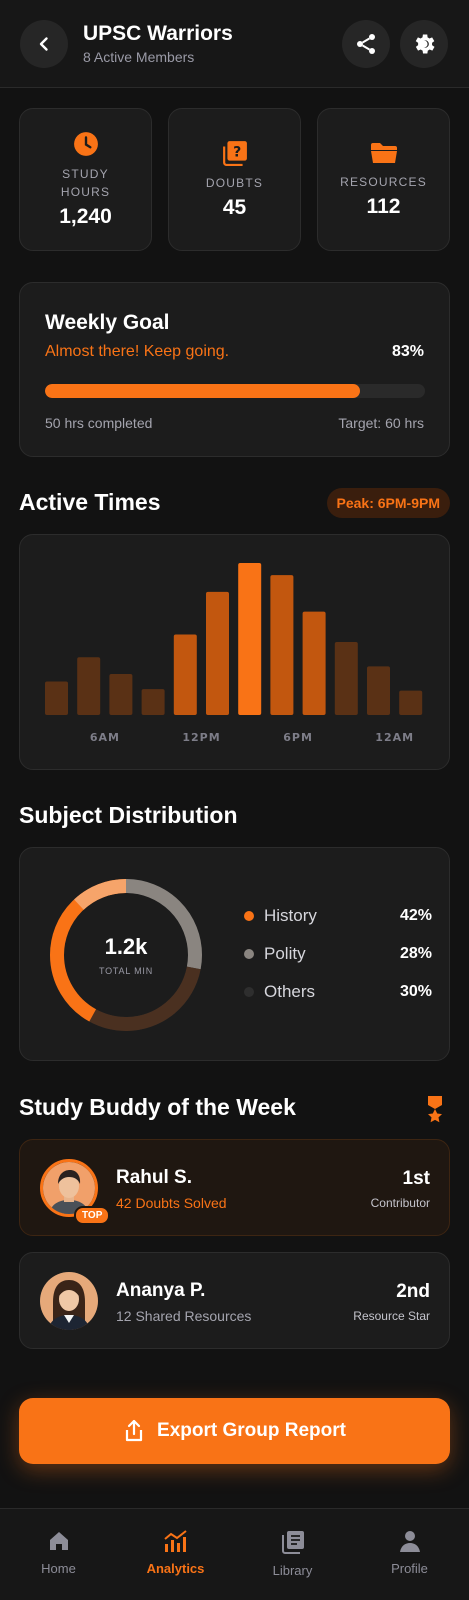 The height and width of the screenshot is (1600, 469). What do you see at coordinates (171, 1203) in the screenshot?
I see `buddy-detail: 42 Doubts Solved` at bounding box center [171, 1203].